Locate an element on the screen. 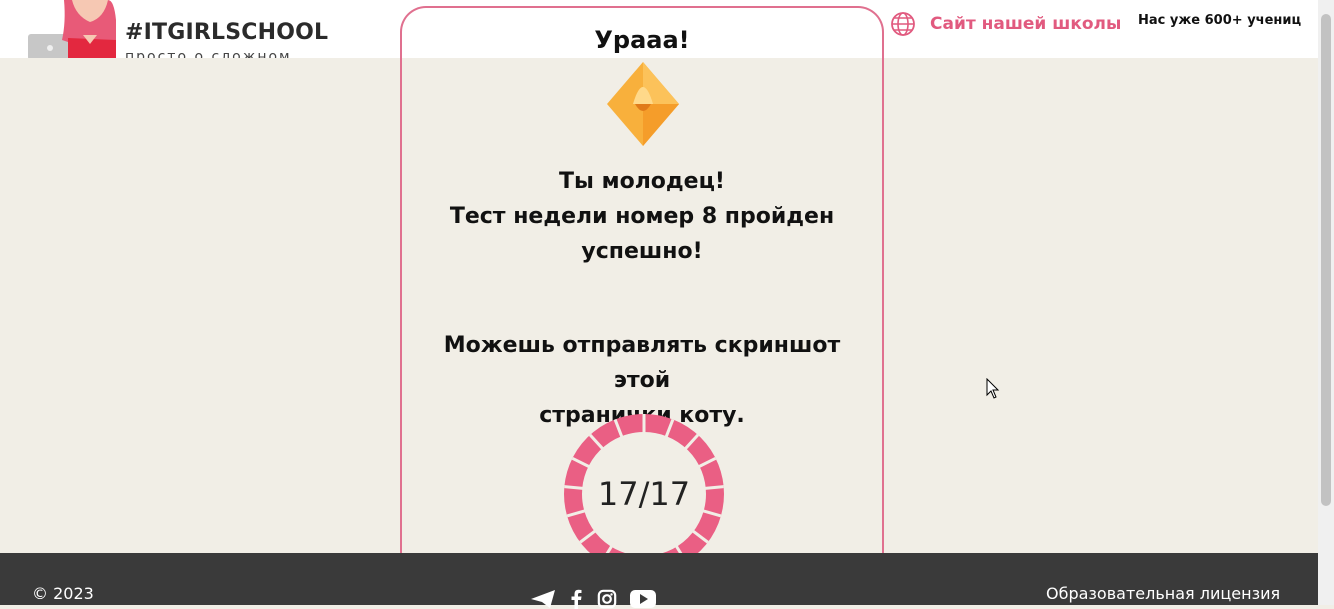 This screenshot has width=1334, height=609. girl-illustration is located at coordinates (72, 29).